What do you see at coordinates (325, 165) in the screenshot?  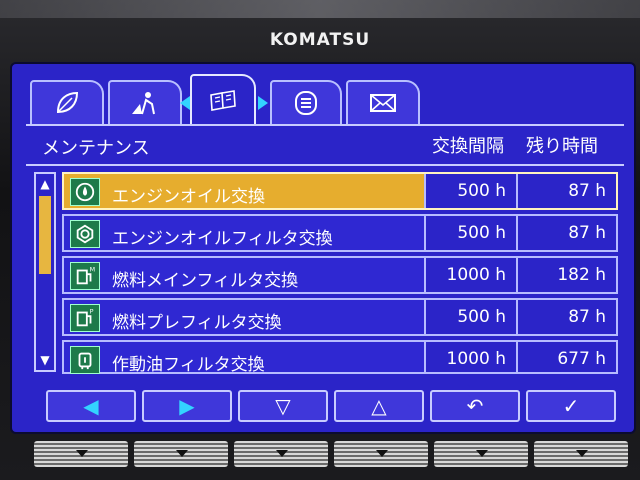 I see `header-divider` at bounding box center [325, 165].